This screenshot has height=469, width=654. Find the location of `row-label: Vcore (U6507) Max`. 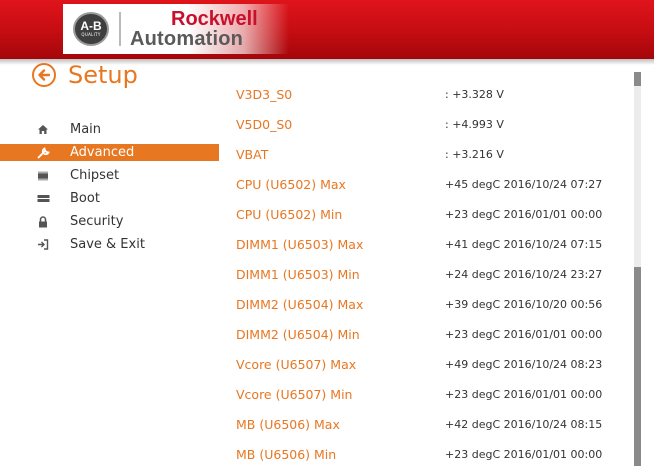

row-label: Vcore (U6507) Max is located at coordinates (296, 364).